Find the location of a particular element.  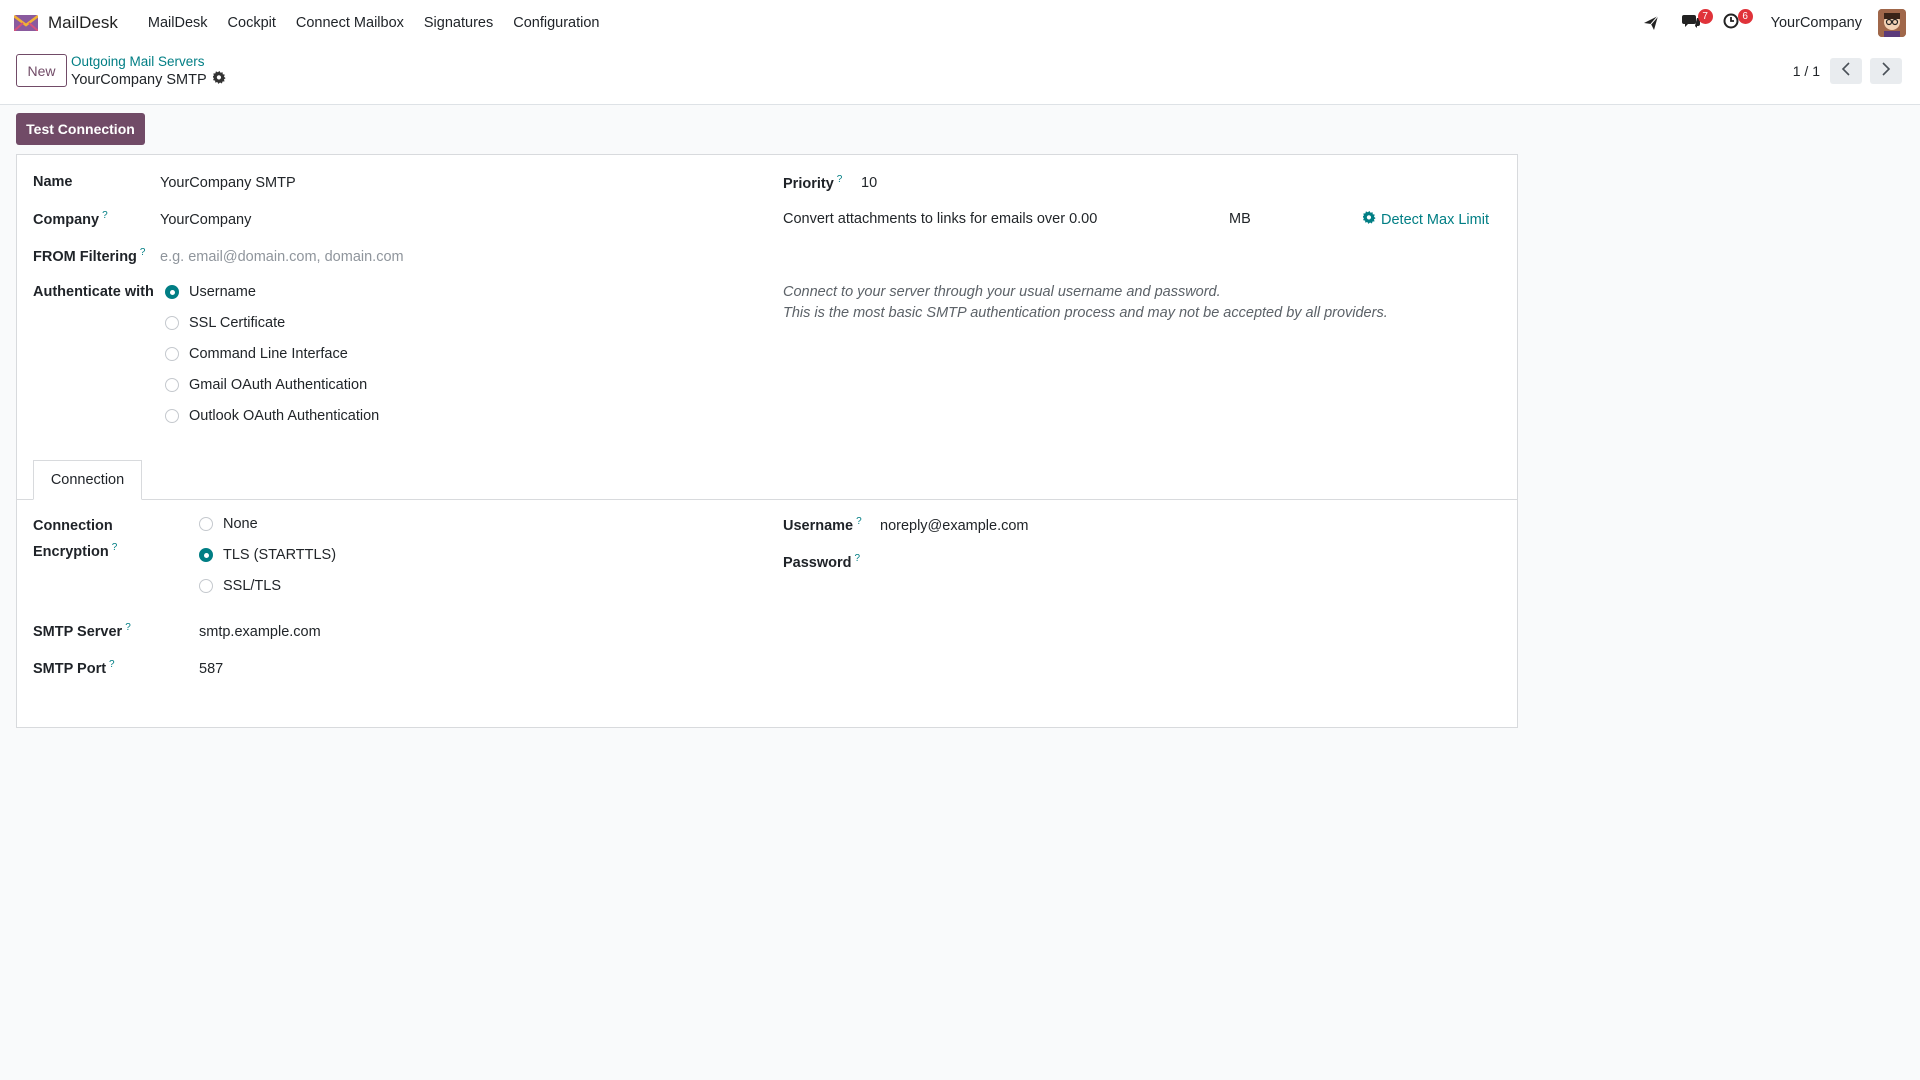

messages-button: 7 is located at coordinates (1696, 22).